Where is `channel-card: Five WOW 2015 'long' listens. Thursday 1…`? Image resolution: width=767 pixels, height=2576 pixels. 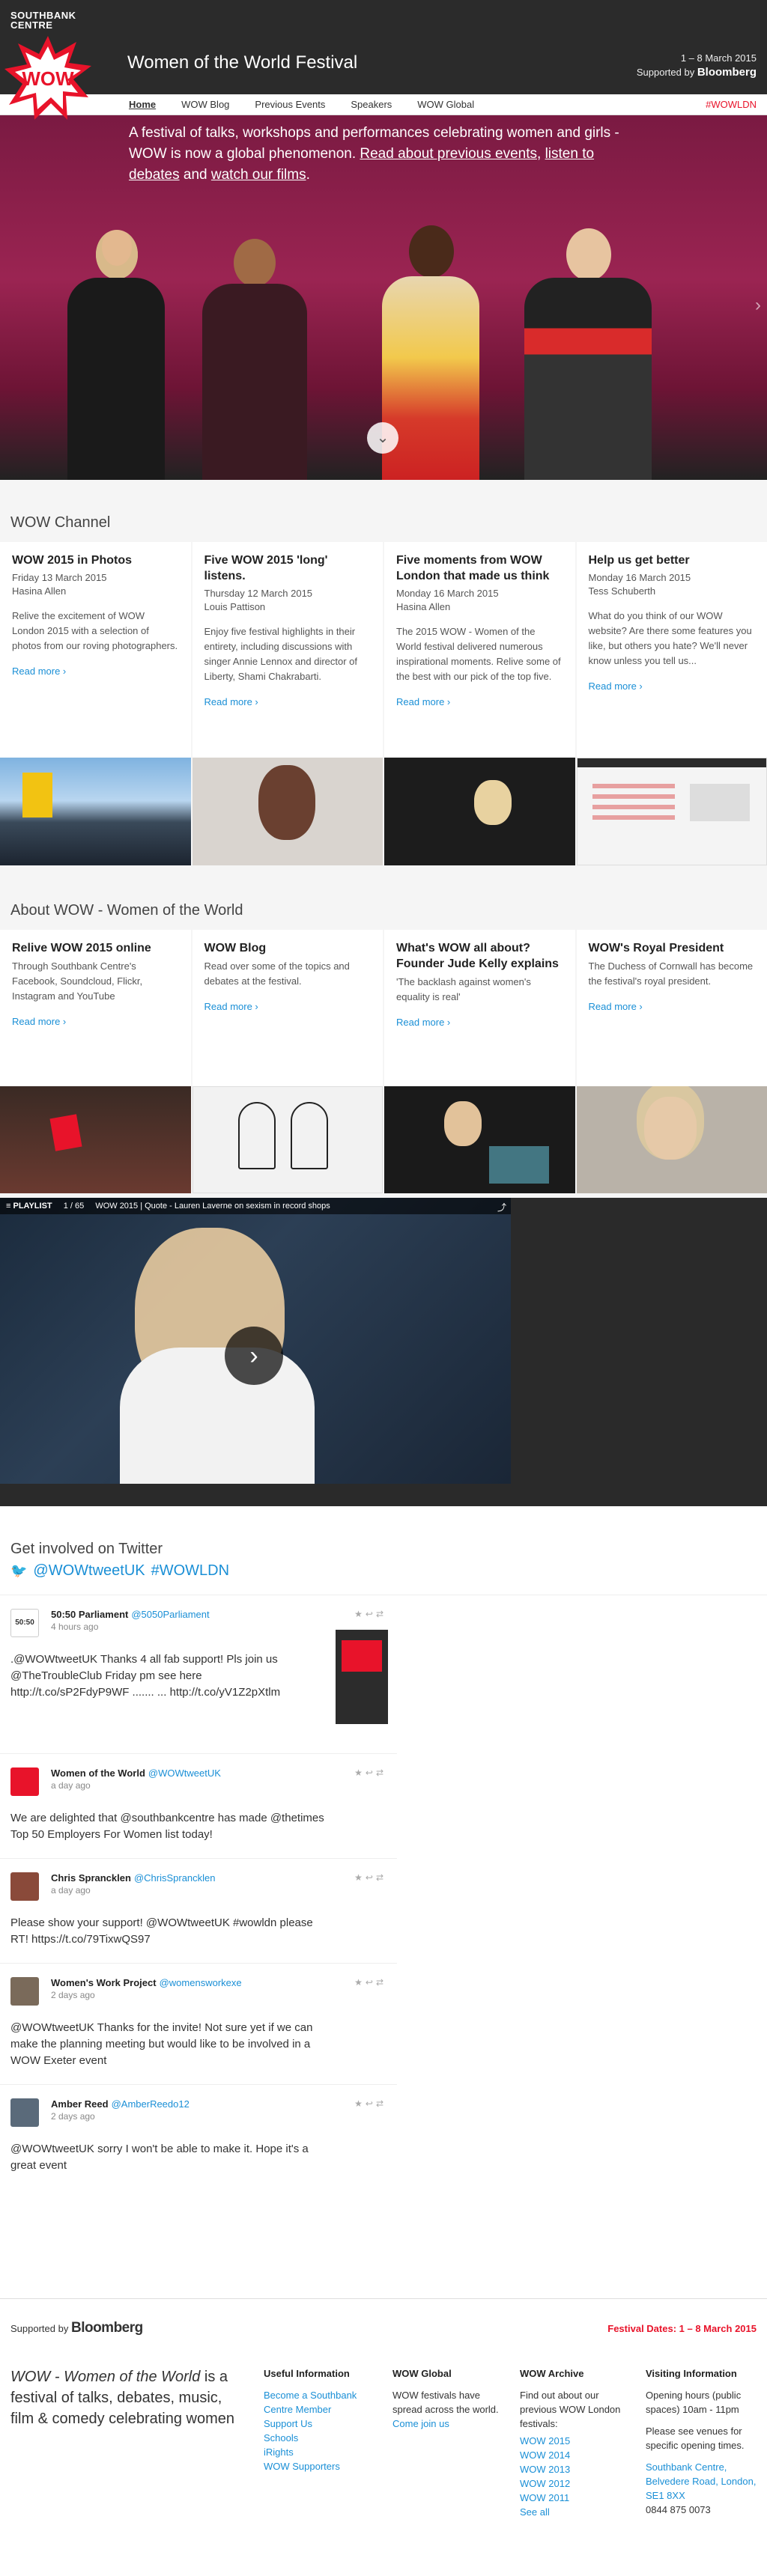 channel-card: Five WOW 2015 'long' listens. Thursday 1… is located at coordinates (287, 703).